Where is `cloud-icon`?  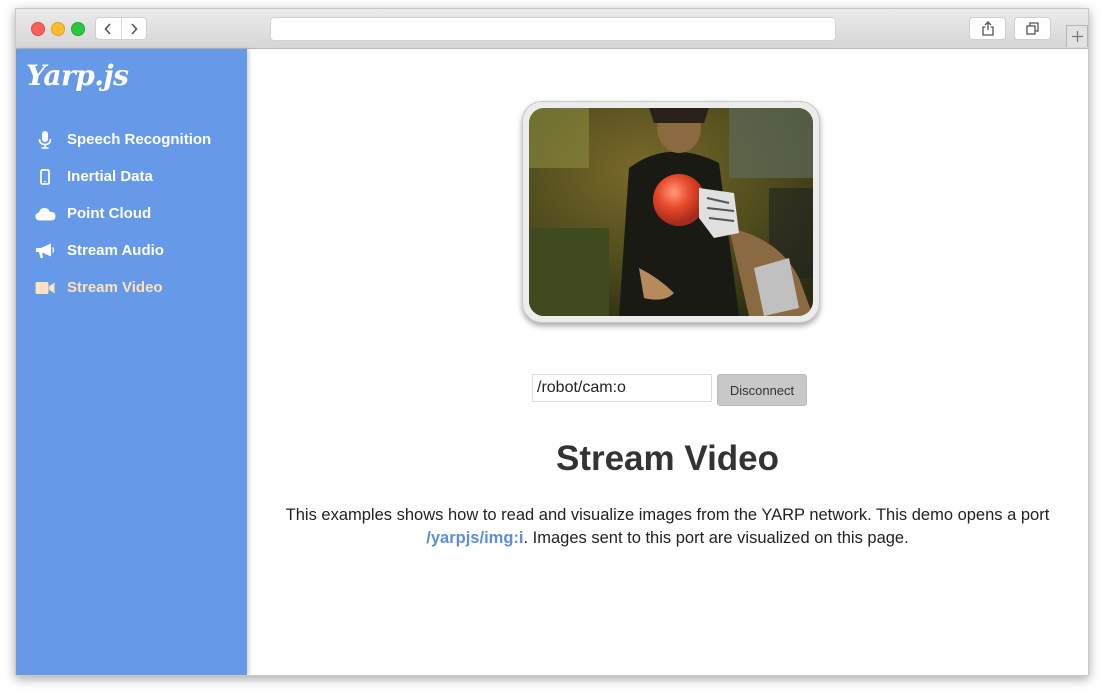
cloud-icon is located at coordinates (45, 214).